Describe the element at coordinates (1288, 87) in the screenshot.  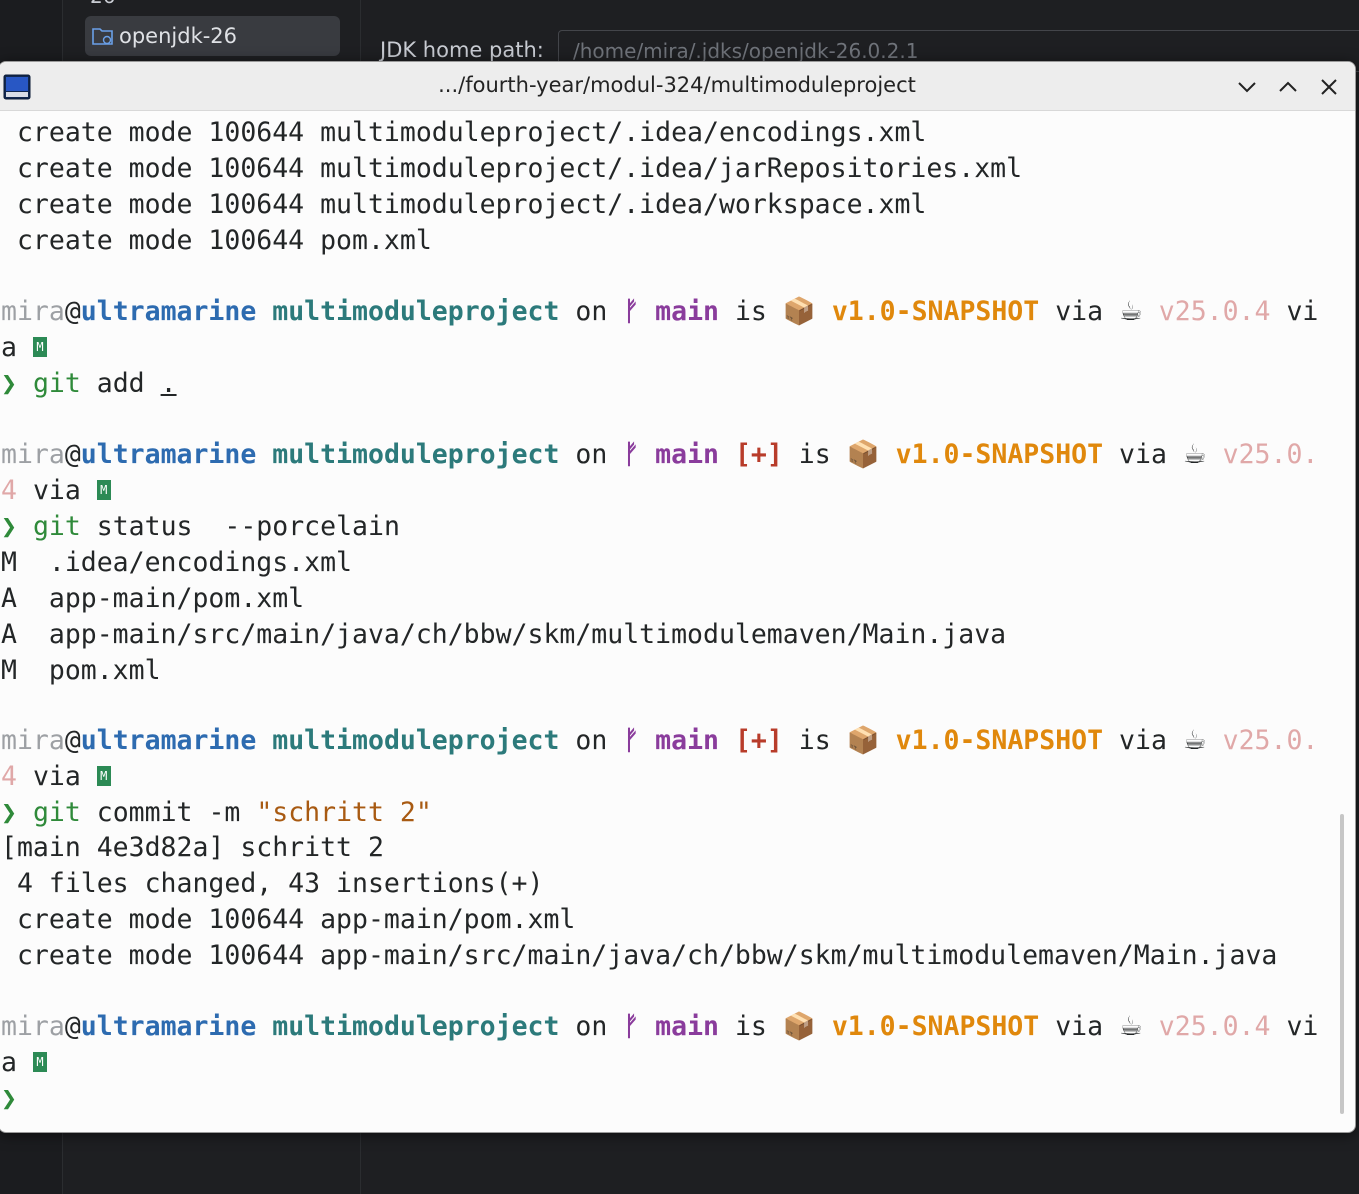
I see `chevron-up-icon` at that location.